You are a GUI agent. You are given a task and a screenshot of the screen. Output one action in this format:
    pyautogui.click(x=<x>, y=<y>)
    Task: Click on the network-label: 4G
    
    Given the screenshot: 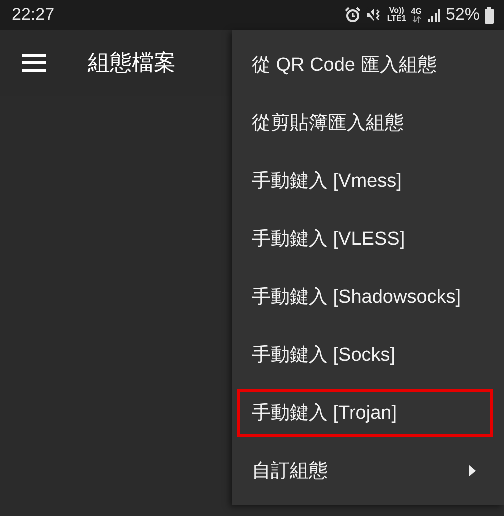 What is the action you would take?
    pyautogui.click(x=416, y=12)
    